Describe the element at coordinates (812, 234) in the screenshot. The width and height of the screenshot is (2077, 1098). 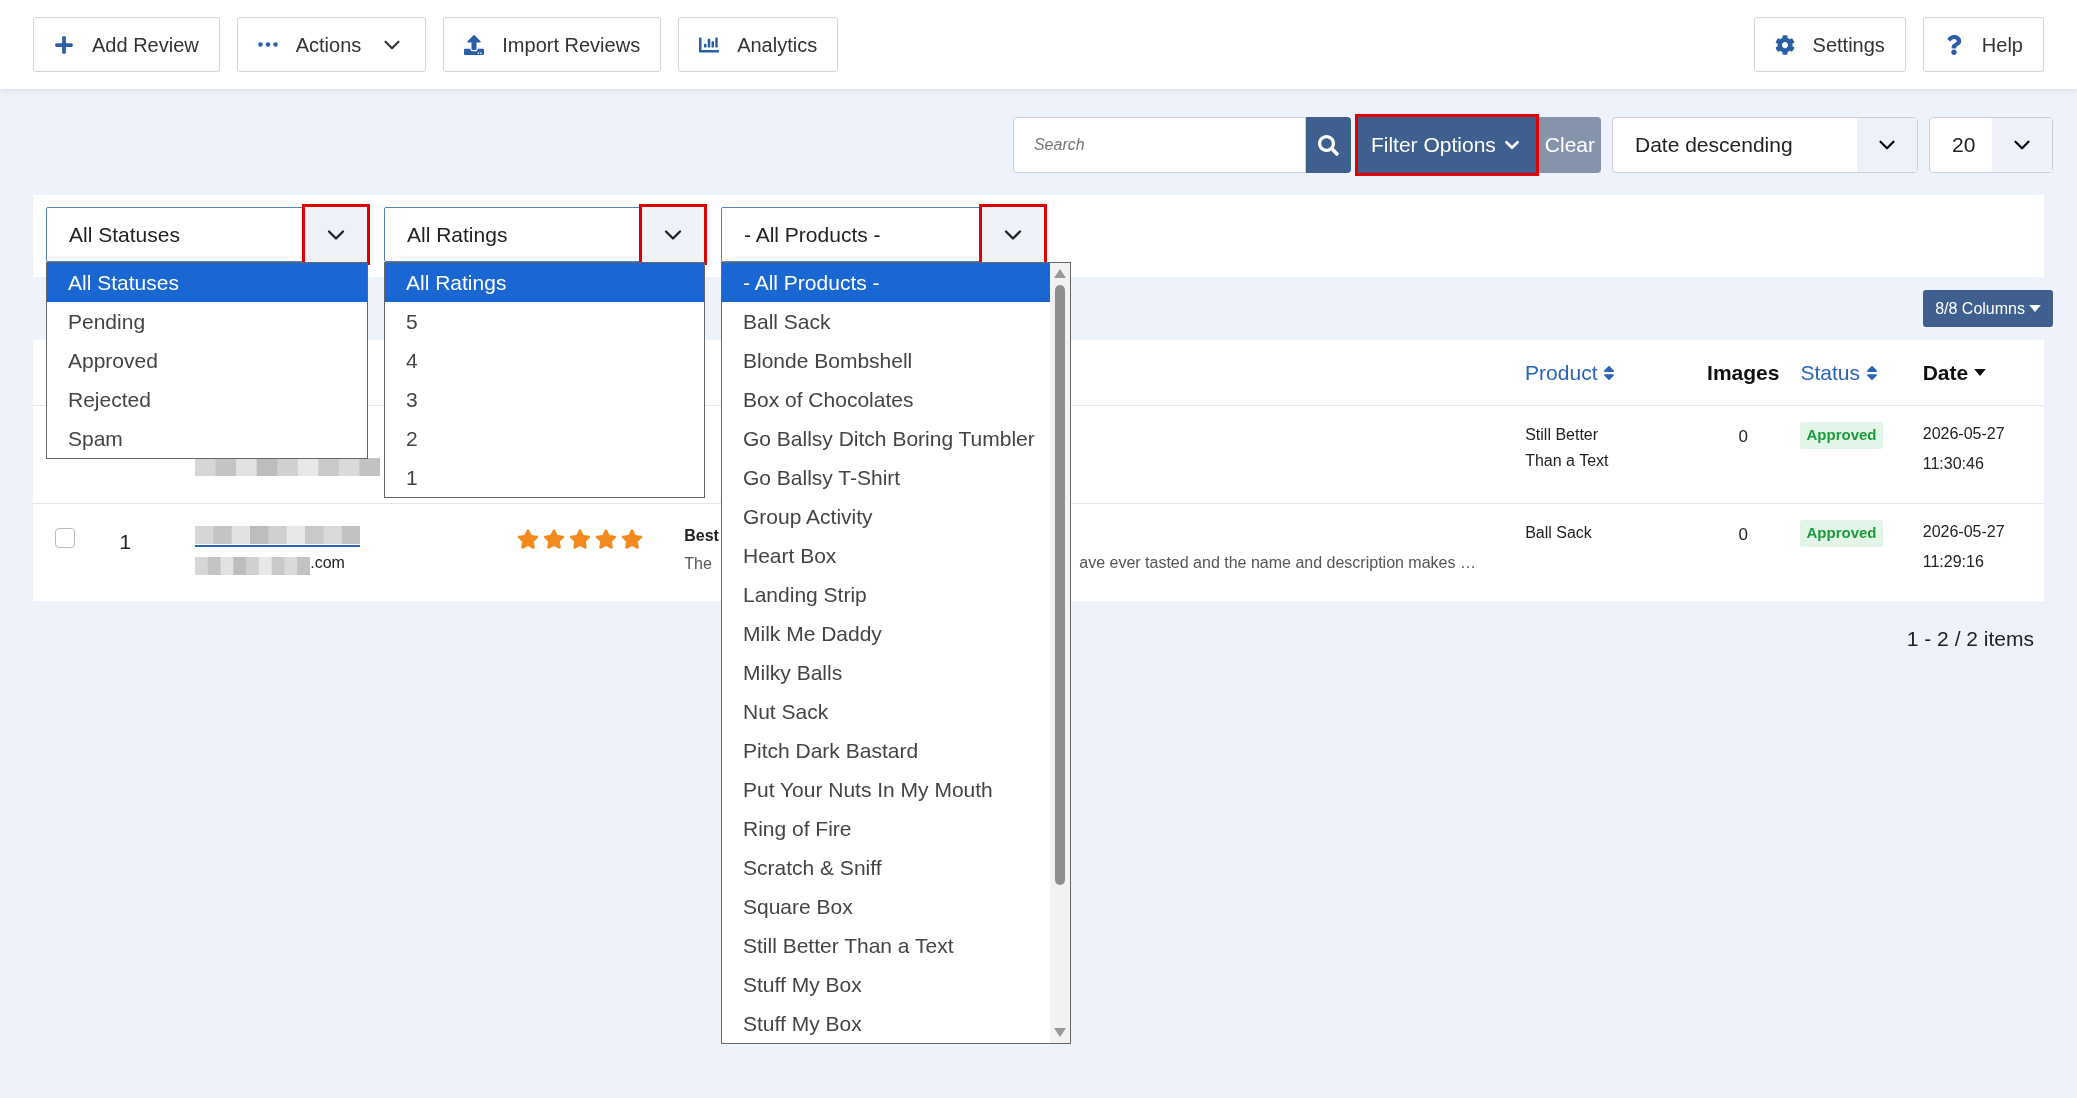
I see `select-value: - All Products -` at that location.